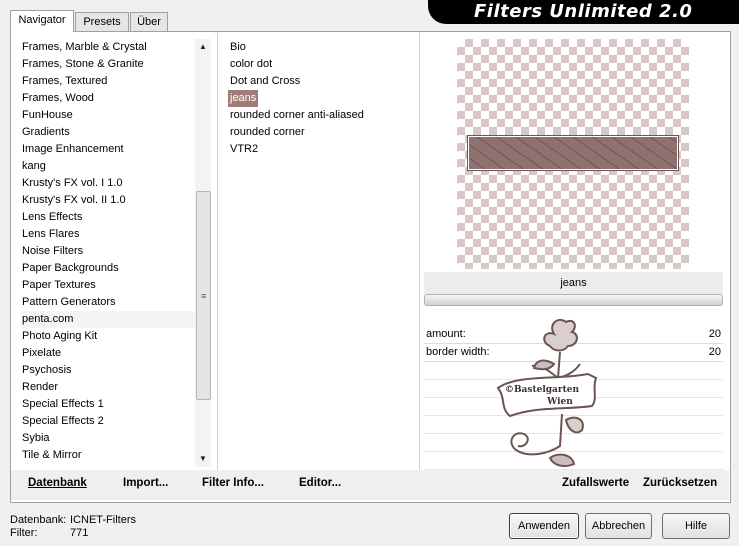 This screenshot has width=739, height=546. I want to click on filter-item: color dot, so click(251, 64).